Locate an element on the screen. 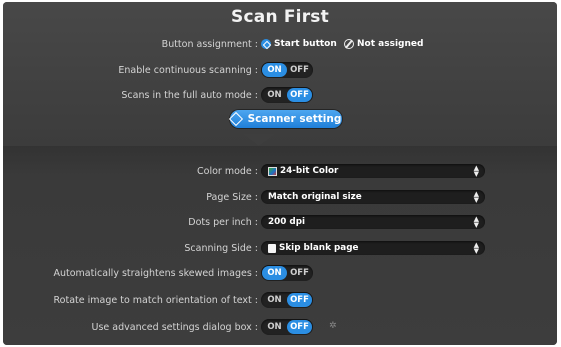 This screenshot has height=347, width=561. radio-selected-icon is located at coordinates (266, 44).